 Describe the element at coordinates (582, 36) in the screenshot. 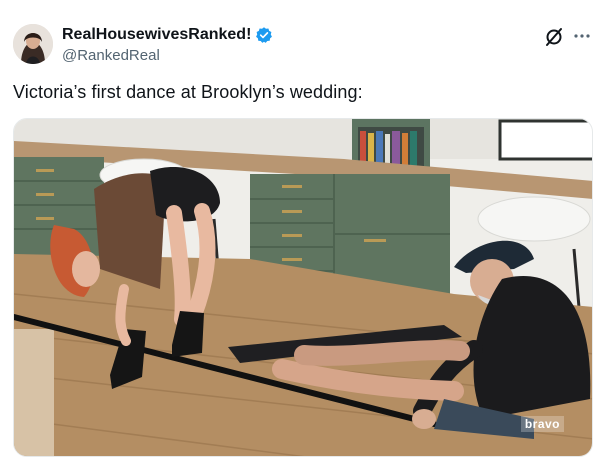

I see `more-options-icon` at that location.